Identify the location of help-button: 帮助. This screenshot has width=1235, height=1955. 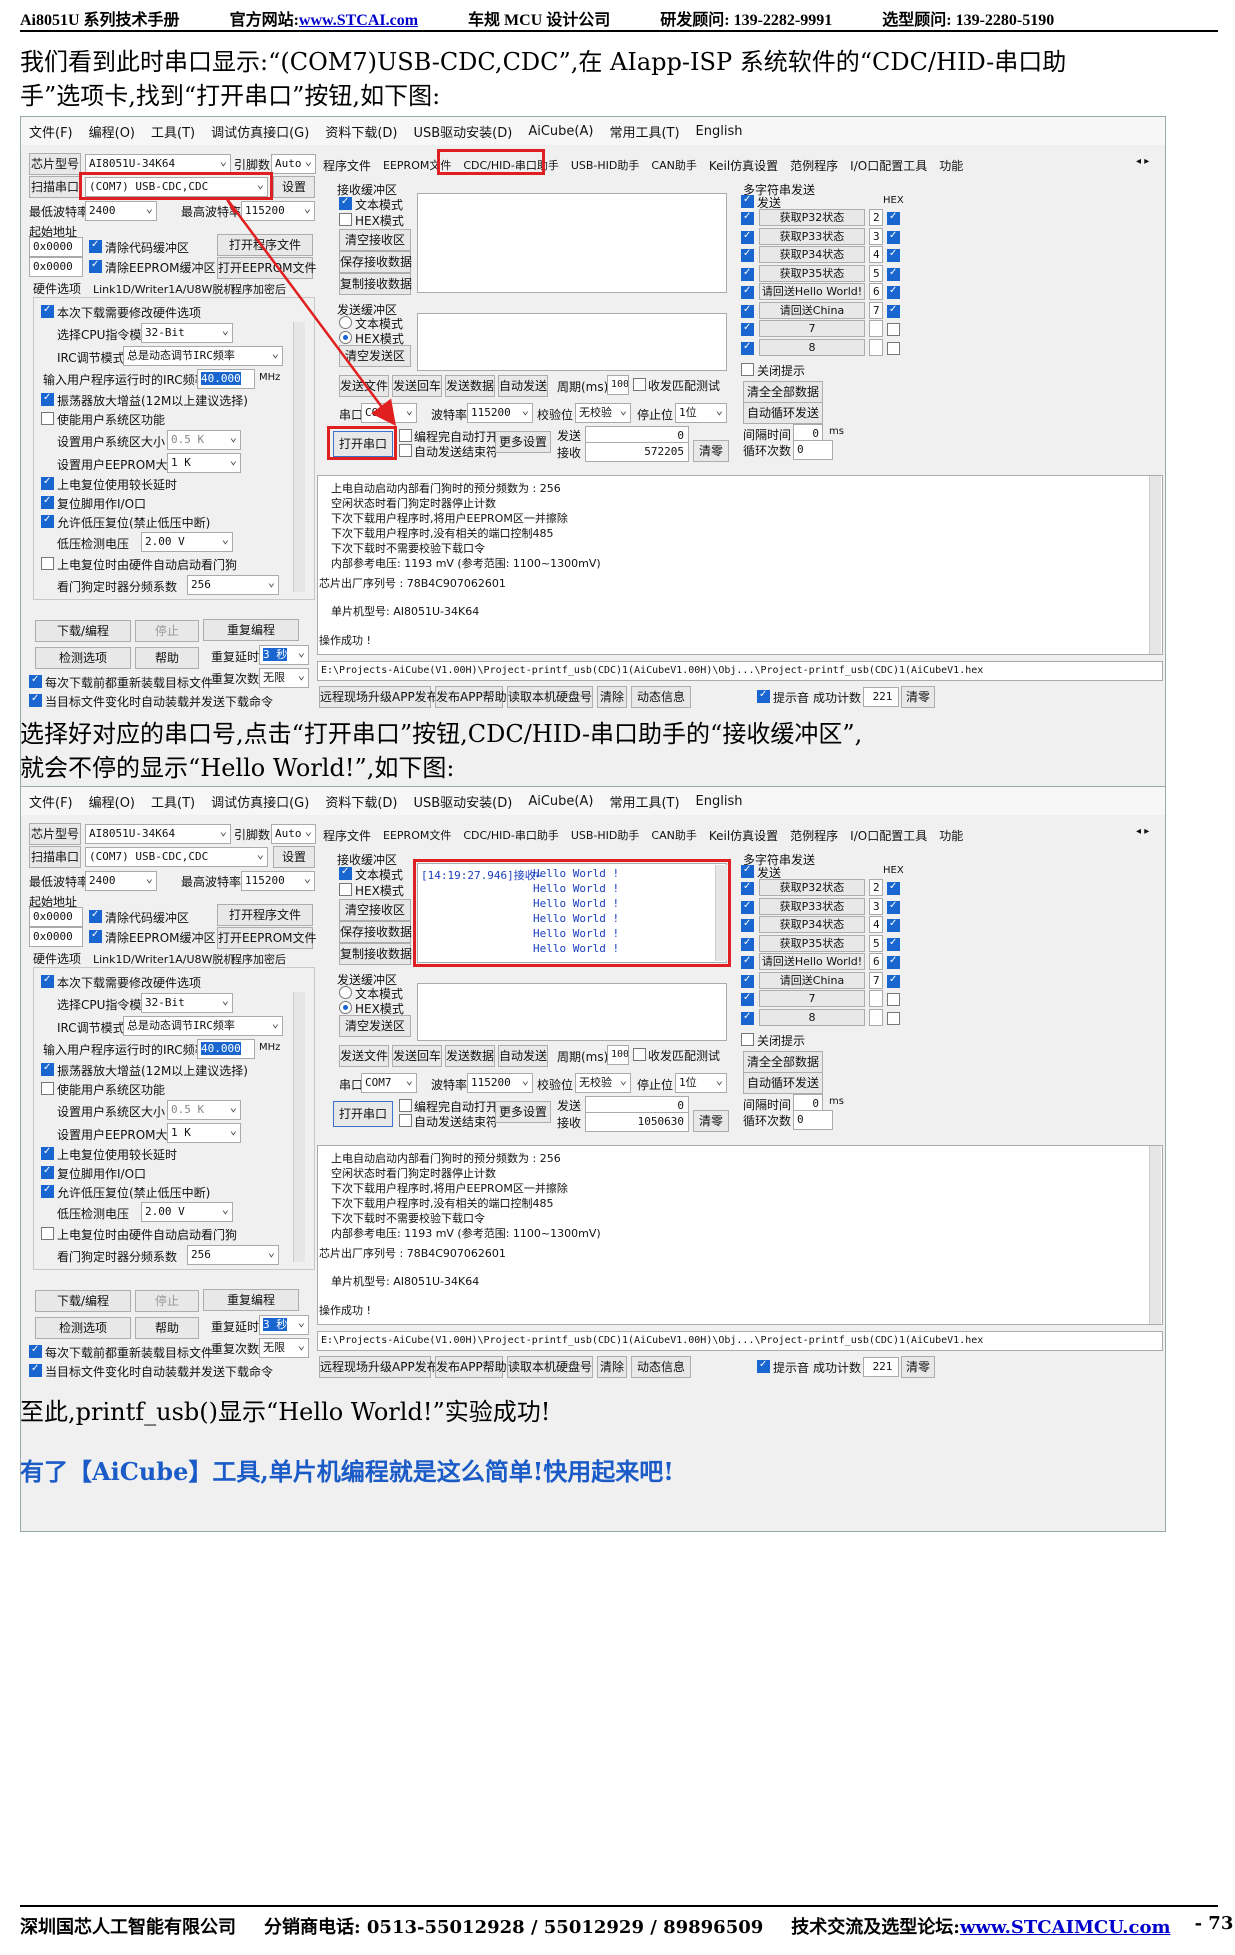
(167, 658).